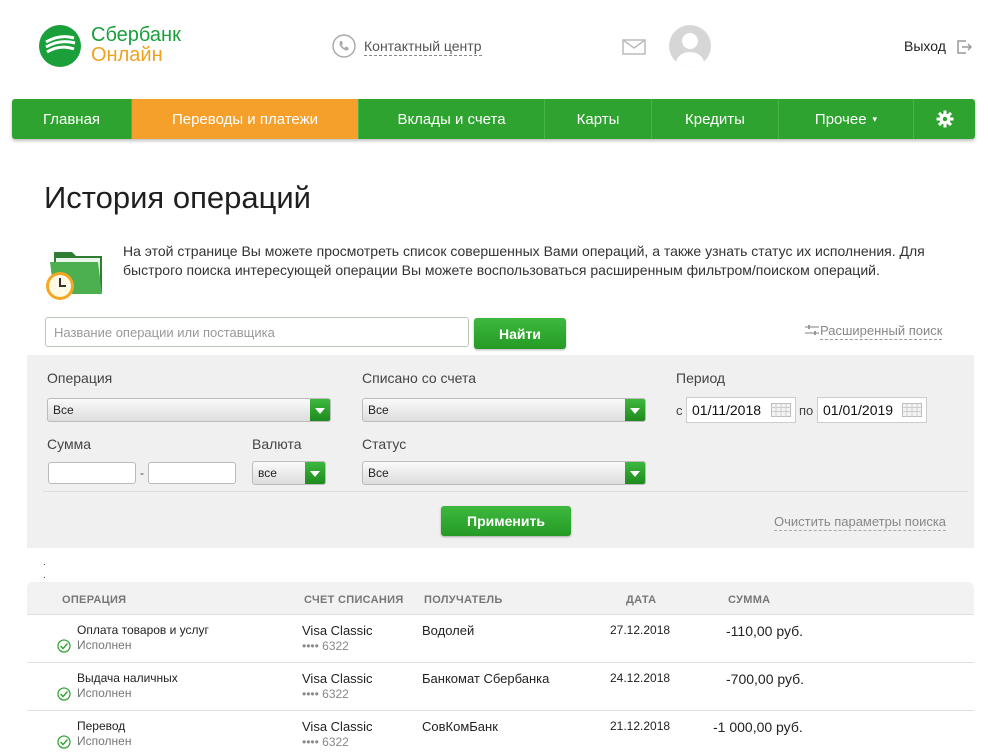  Describe the element at coordinates (289, 473) in the screenshot. I see `currency-select: все` at that location.